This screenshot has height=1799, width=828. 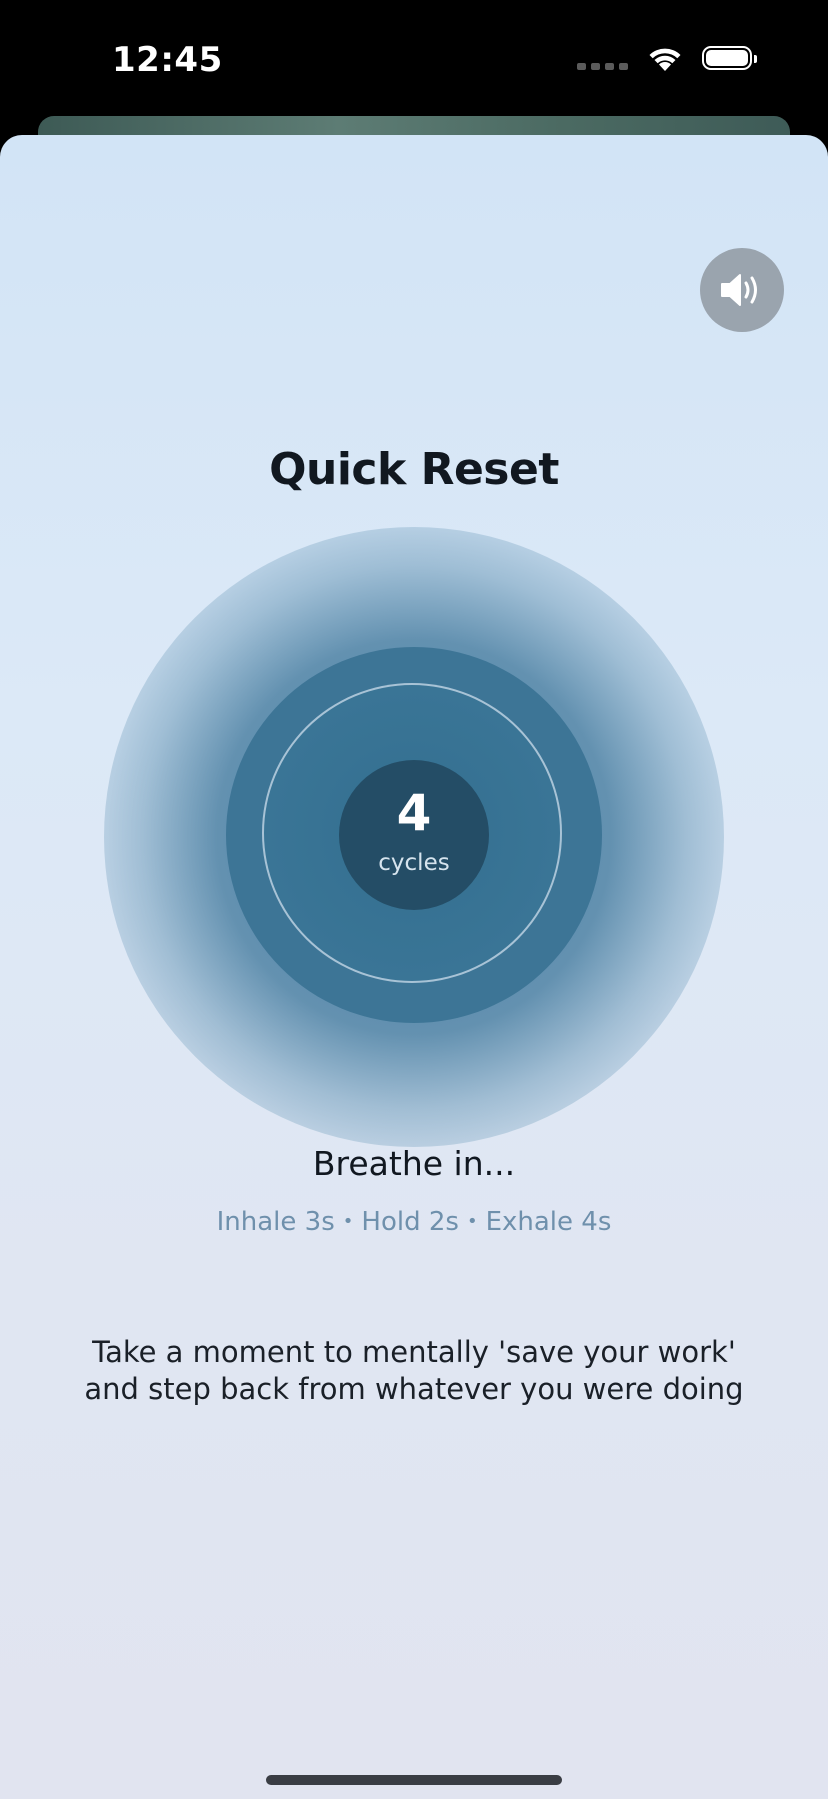 I want to click on breathing-timing: Inhale 3s • Hold 2s • Exhale 4s, so click(x=414, y=1222).